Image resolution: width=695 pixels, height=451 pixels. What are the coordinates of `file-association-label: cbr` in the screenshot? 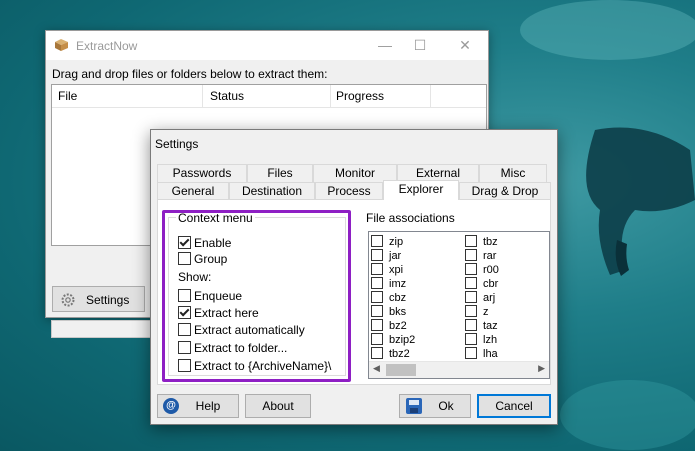 It's located at (491, 284).